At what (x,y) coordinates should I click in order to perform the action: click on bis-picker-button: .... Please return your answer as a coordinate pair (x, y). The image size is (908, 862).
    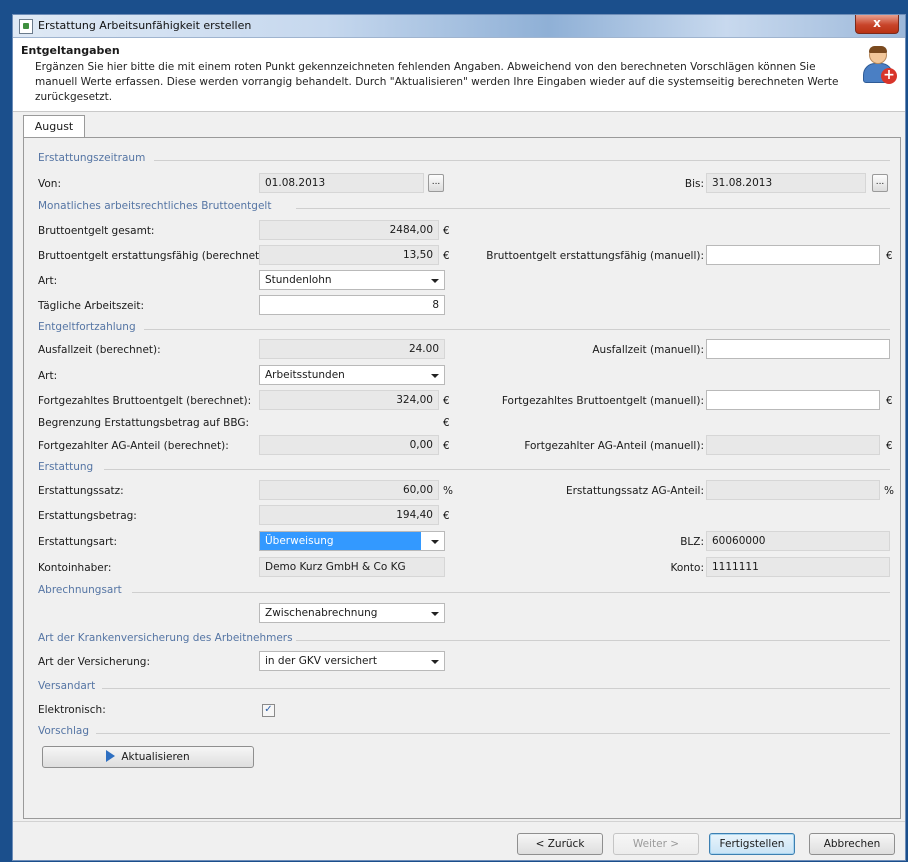
    Looking at the image, I should click on (880, 183).